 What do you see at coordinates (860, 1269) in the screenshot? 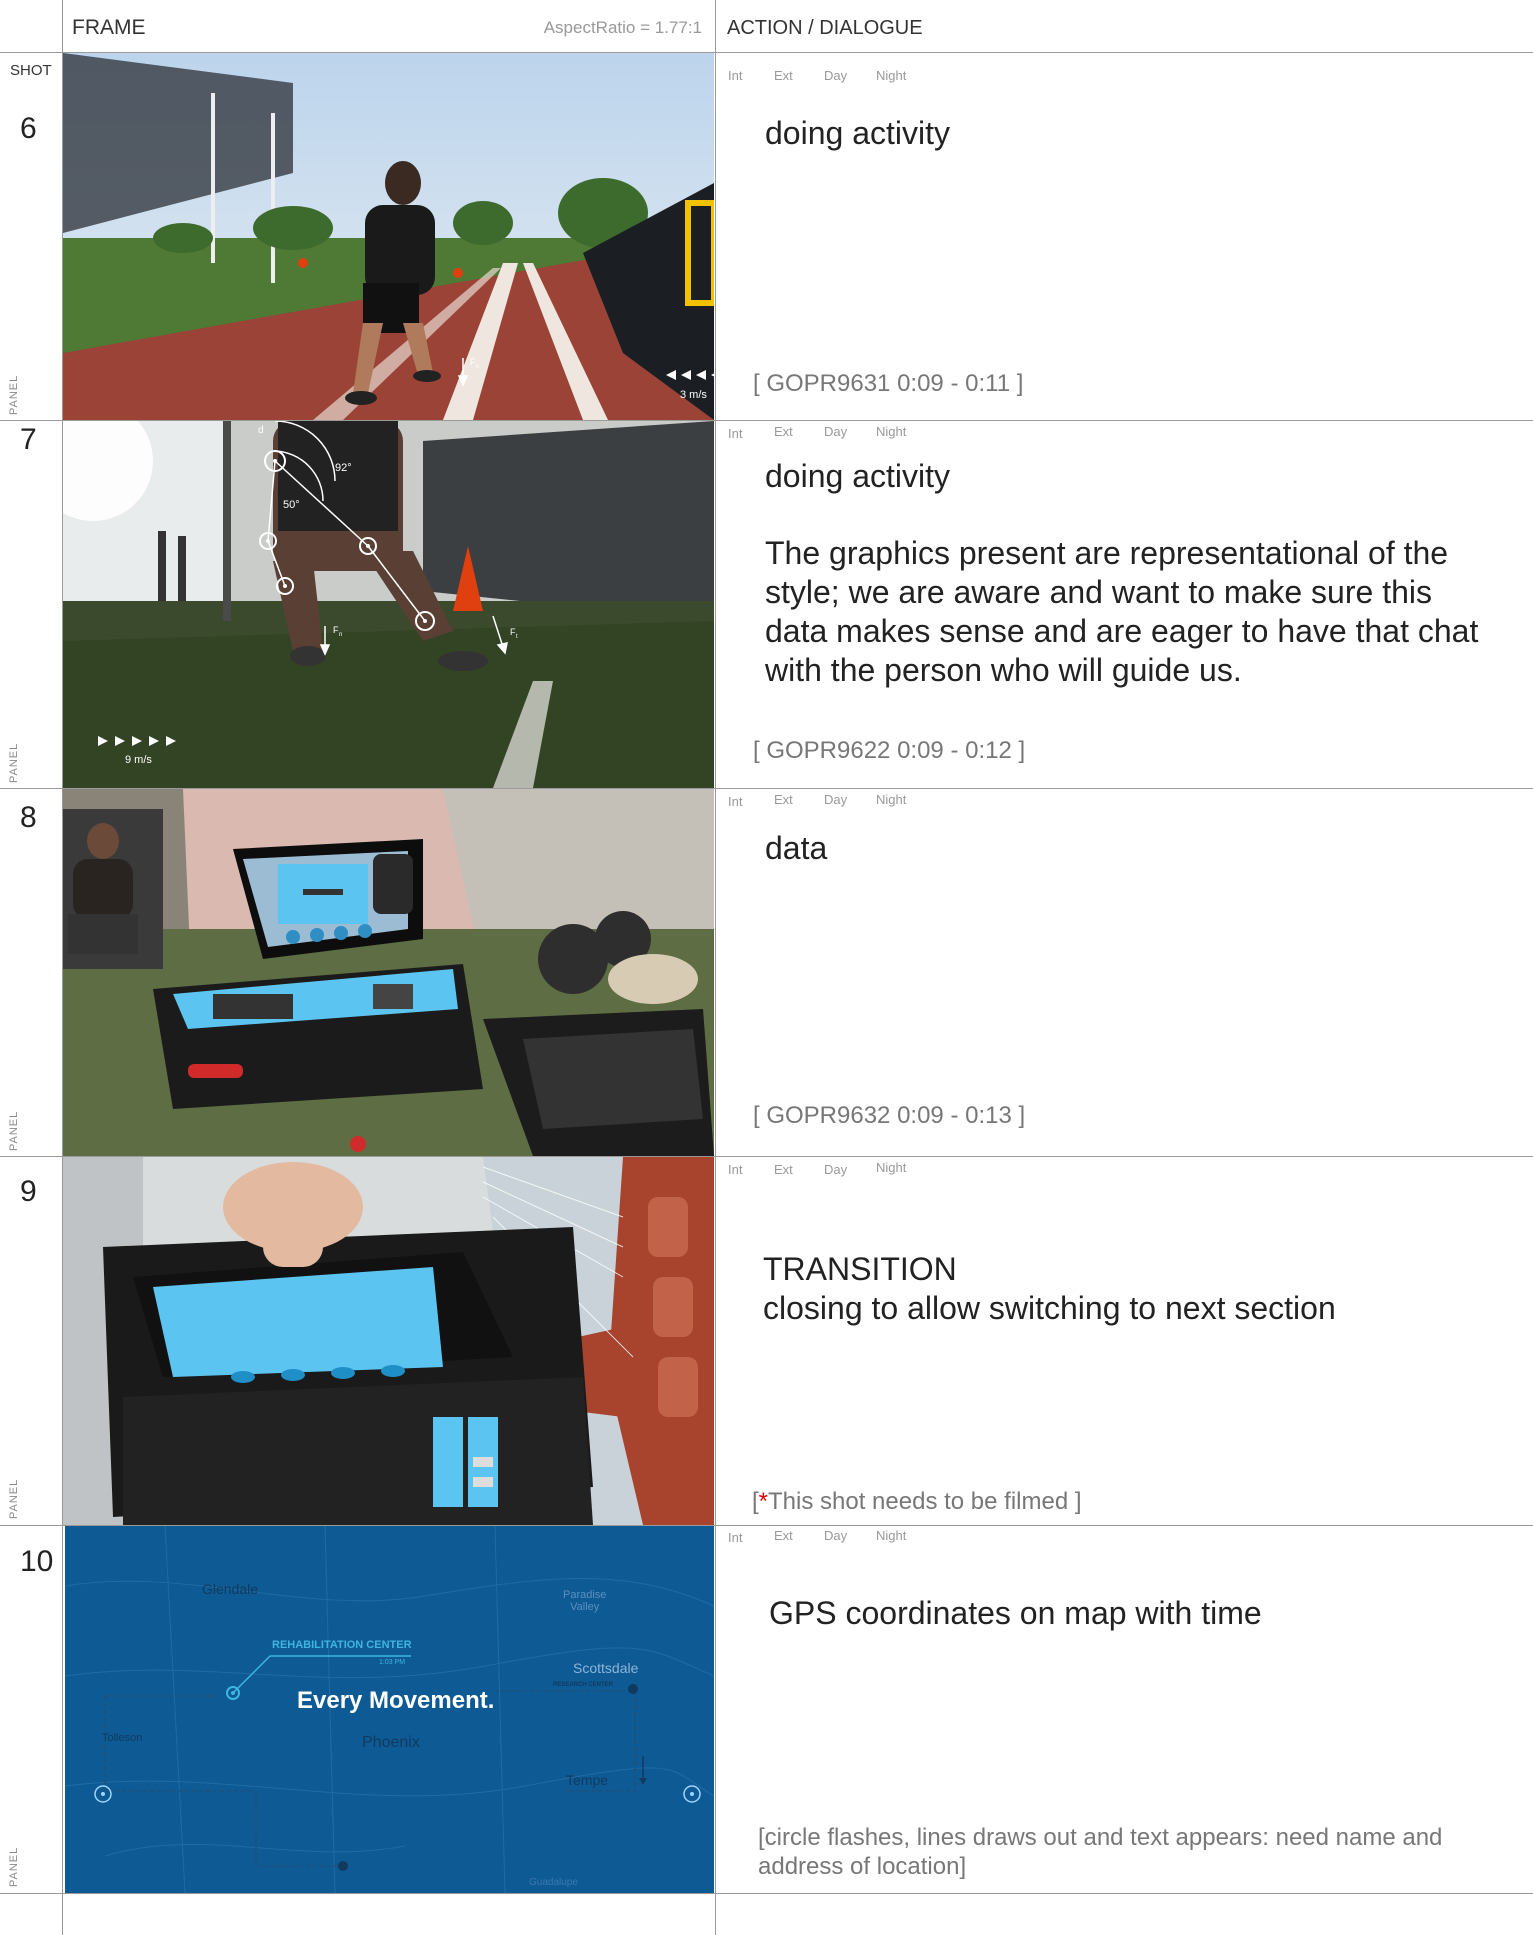
I see `action-text: TRANSITION` at bounding box center [860, 1269].